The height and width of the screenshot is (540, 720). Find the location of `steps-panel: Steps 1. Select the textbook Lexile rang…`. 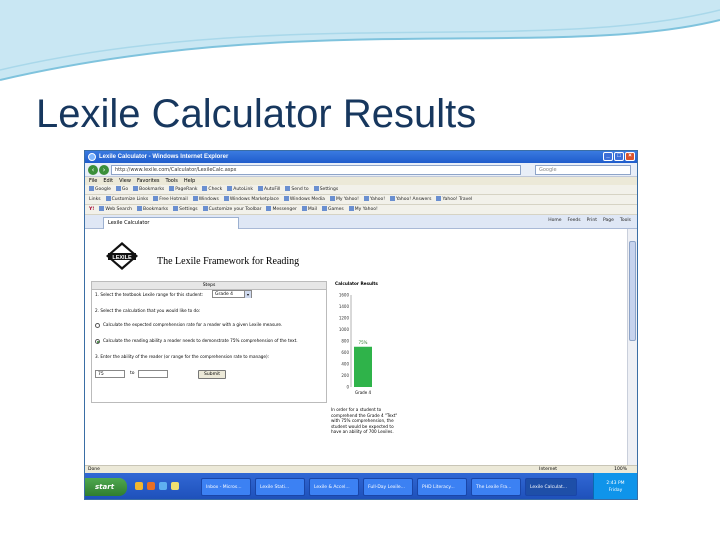

steps-panel: Steps 1. Select the textbook Lexile rang… is located at coordinates (209, 342).